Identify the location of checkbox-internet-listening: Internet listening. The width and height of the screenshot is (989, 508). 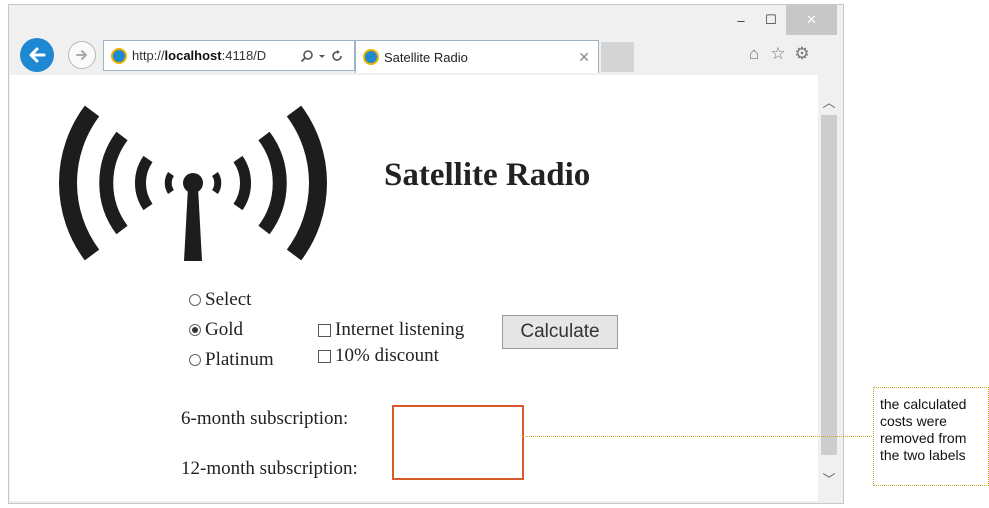
(391, 330).